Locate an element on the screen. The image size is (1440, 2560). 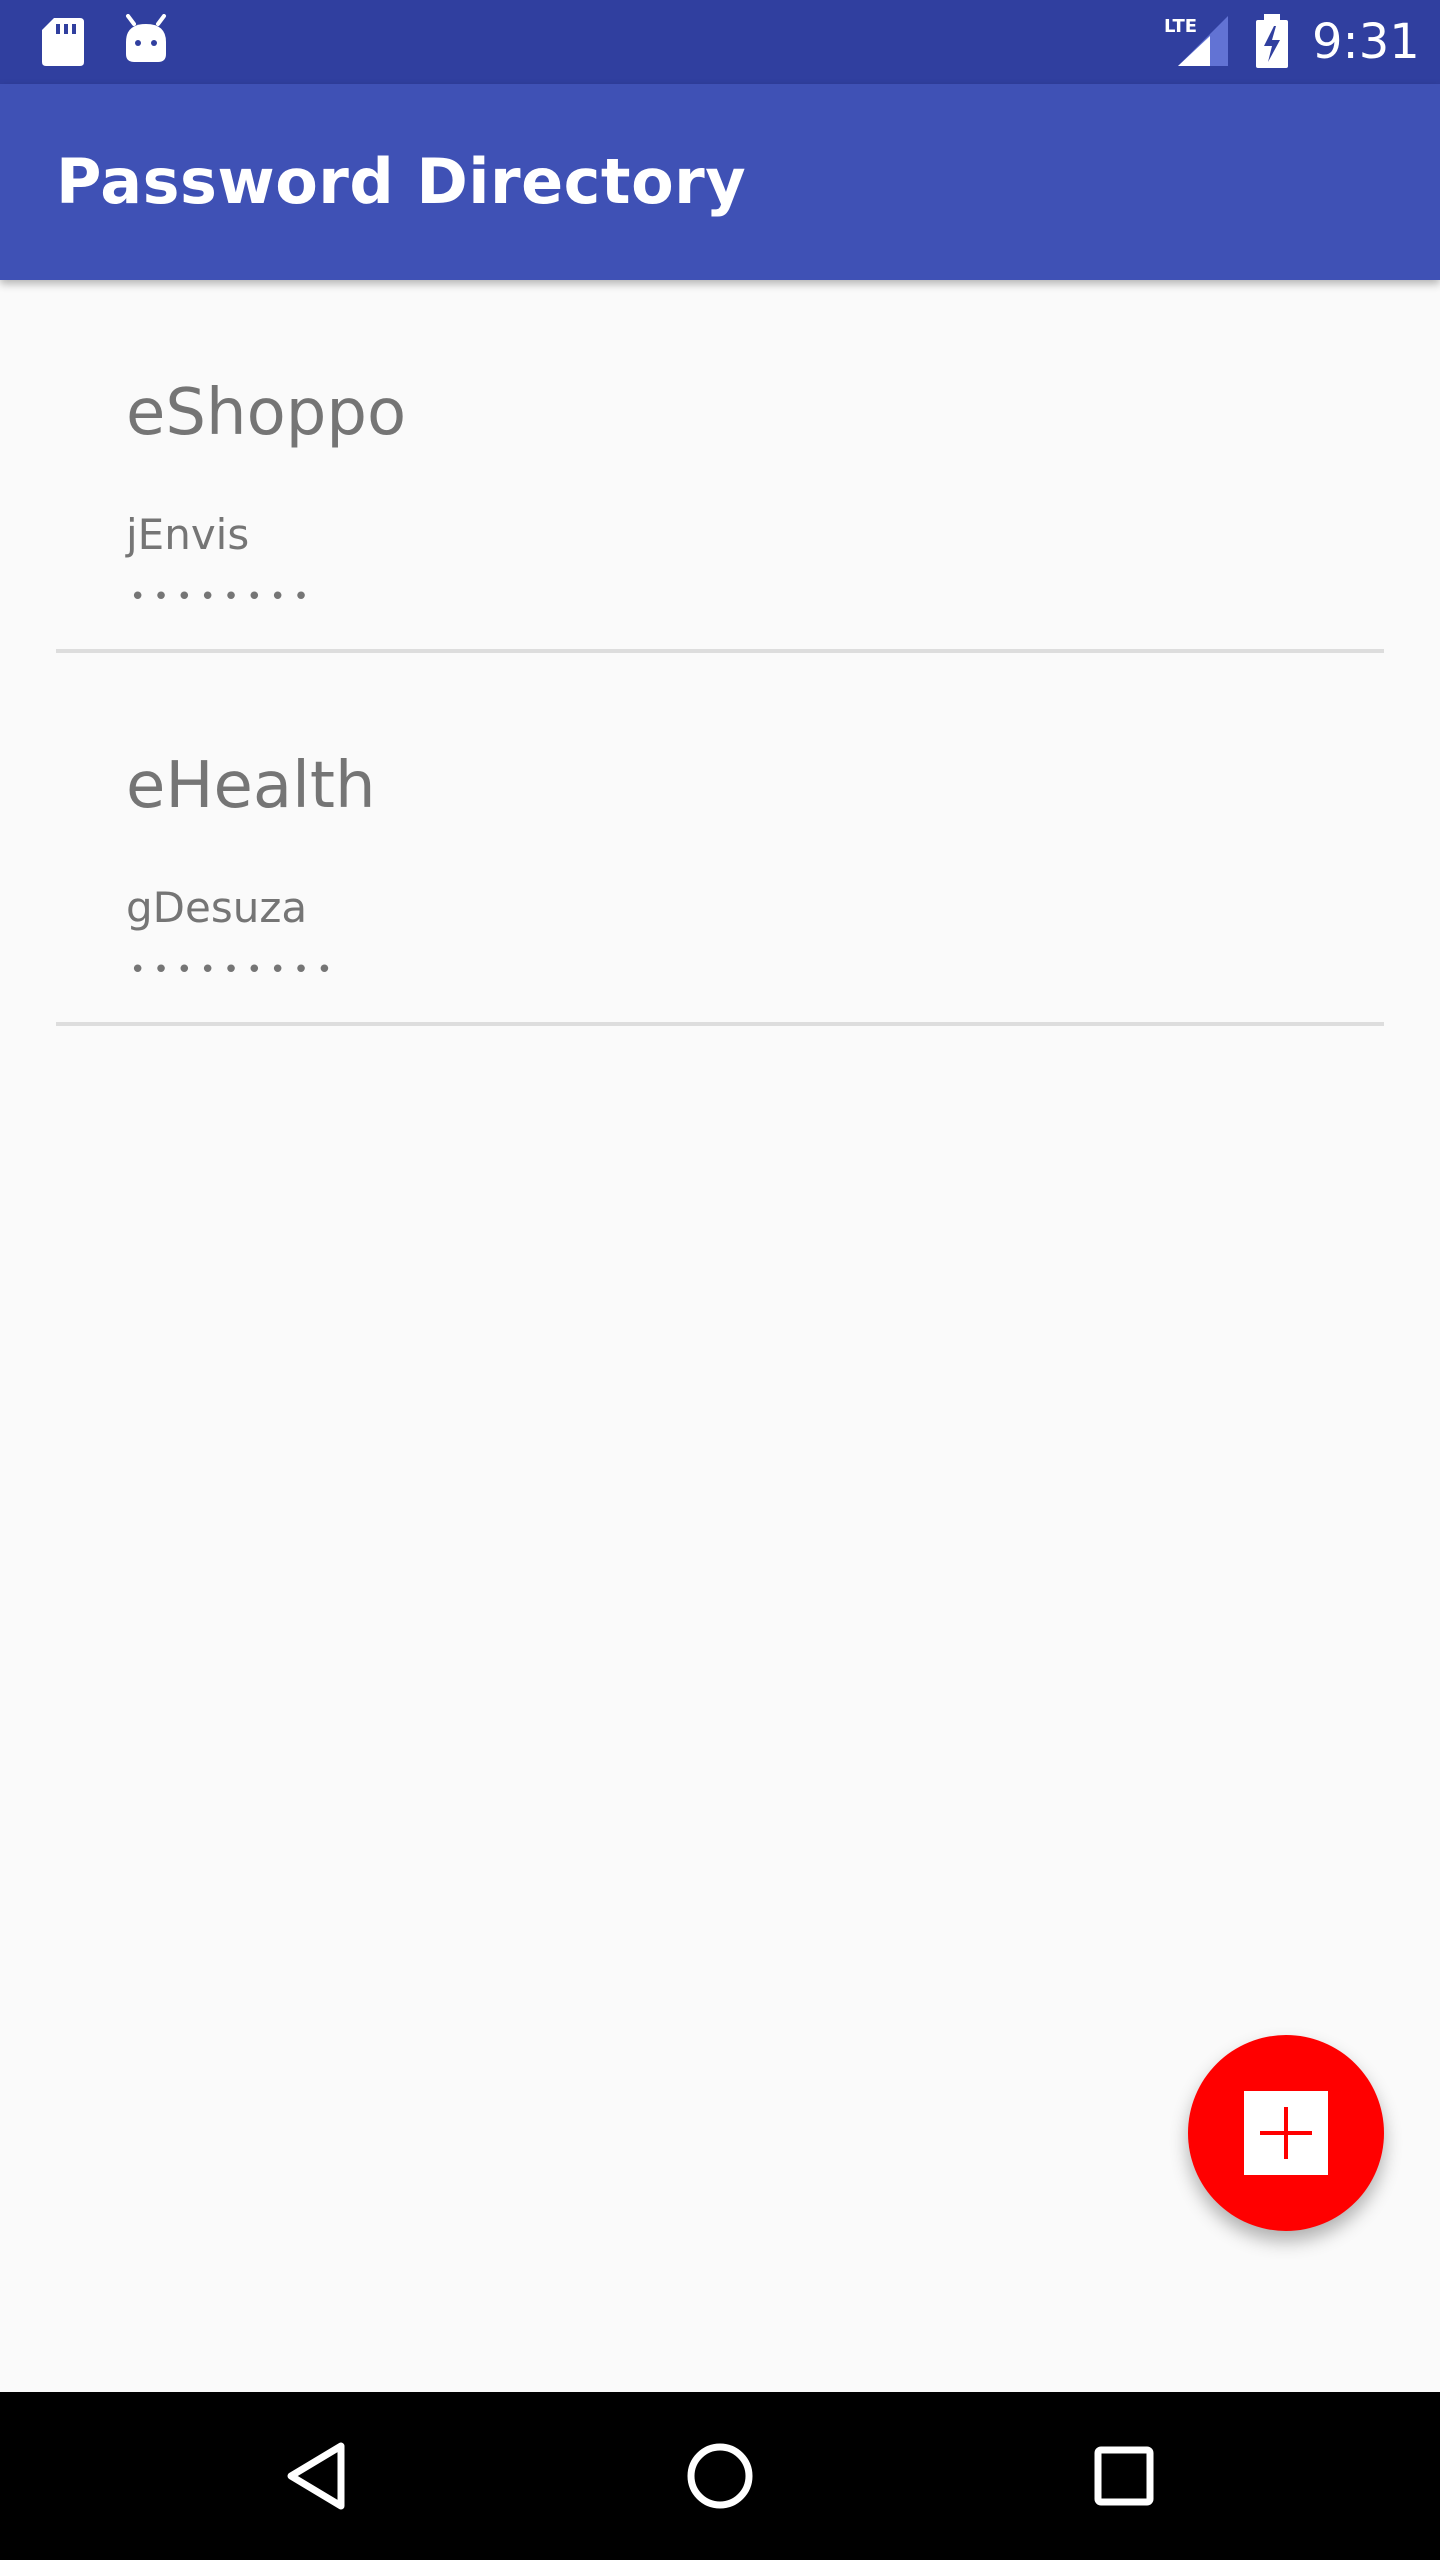
list-divider is located at coordinates (720, 1024).